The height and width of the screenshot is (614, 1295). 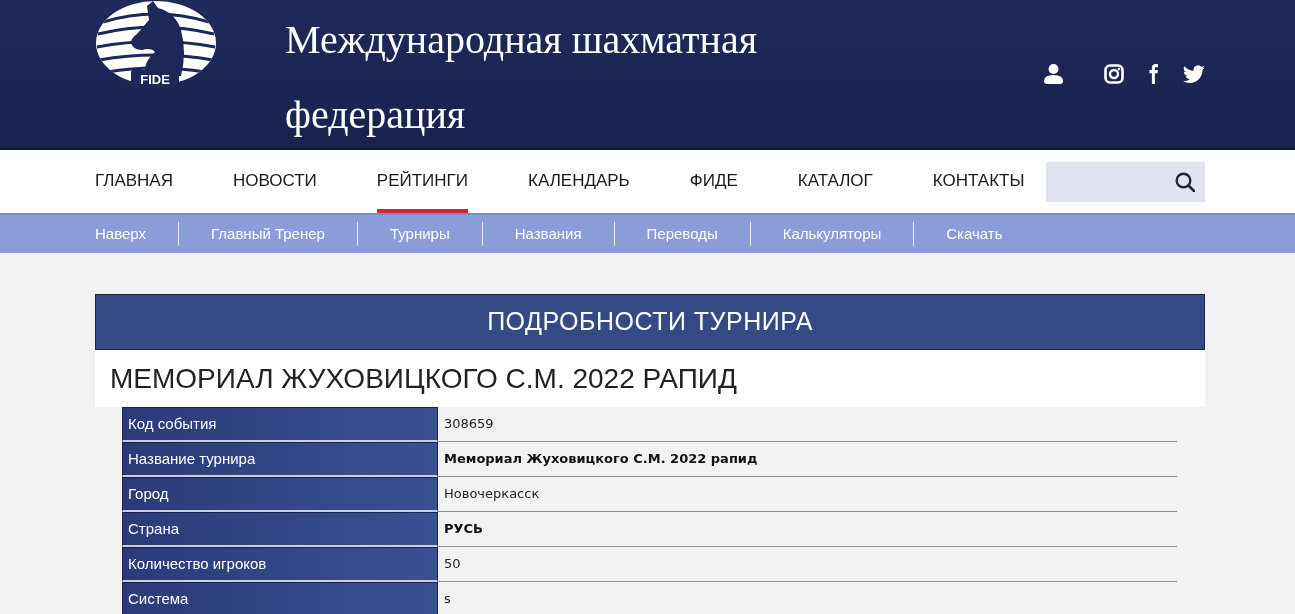 What do you see at coordinates (835, 181) in the screenshot?
I see `nav-tab: КАТАЛОГ` at bounding box center [835, 181].